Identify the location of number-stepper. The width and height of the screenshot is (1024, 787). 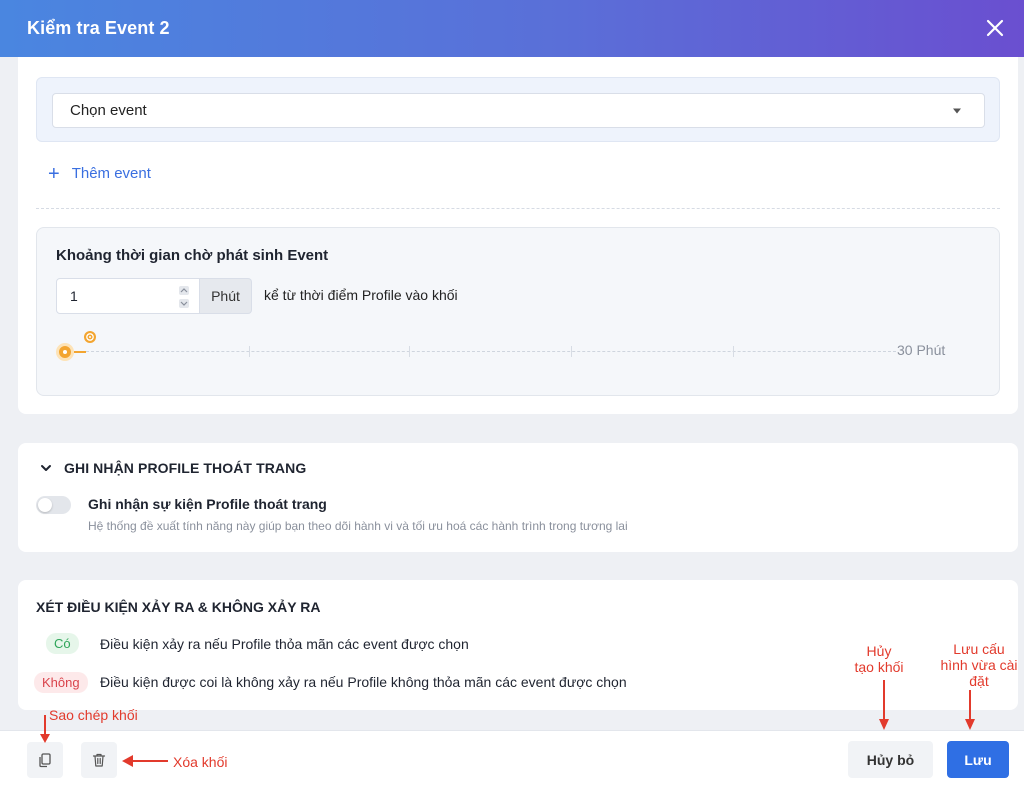
(184, 297).